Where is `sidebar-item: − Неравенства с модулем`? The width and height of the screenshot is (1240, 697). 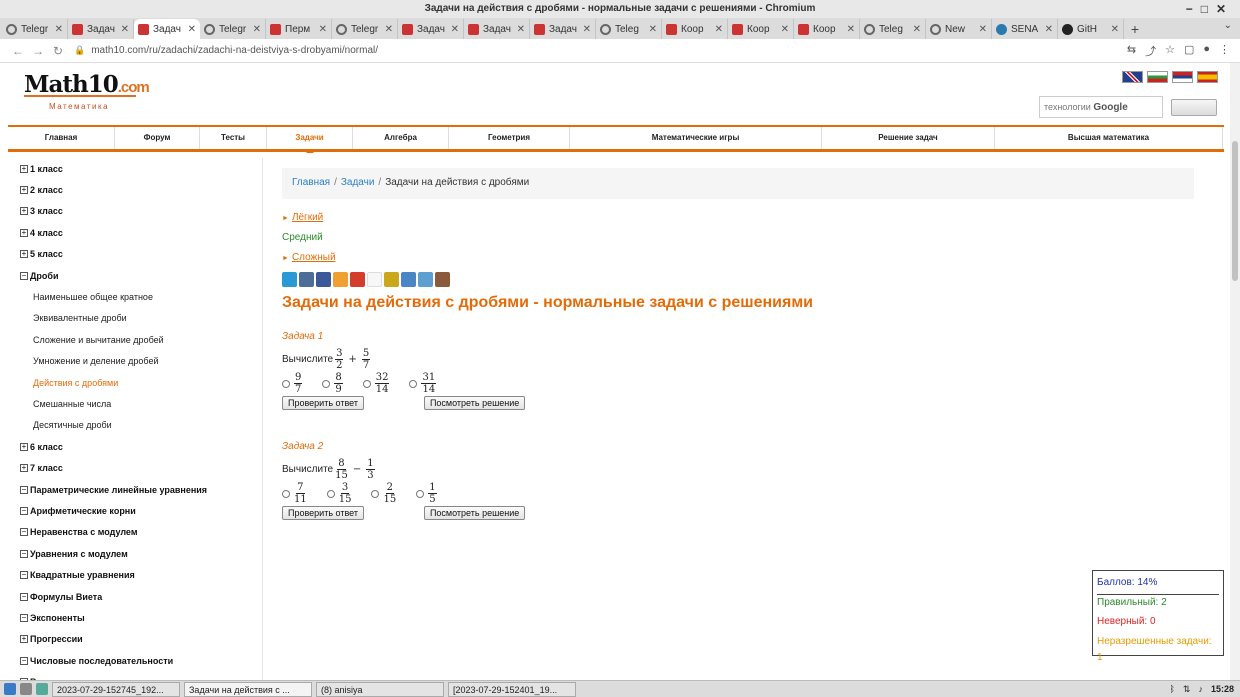
sidebar-item: − Неравенства с модулем is located at coordinates (135, 532).